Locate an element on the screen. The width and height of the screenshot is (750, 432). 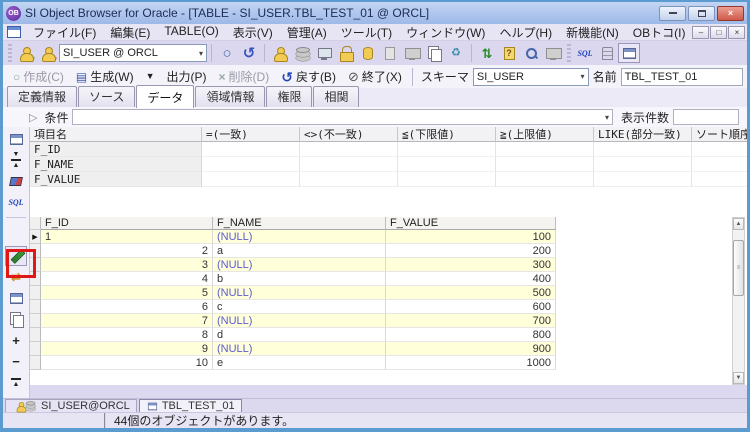
cell-f-id: 9 is located at coordinates (127, 349).